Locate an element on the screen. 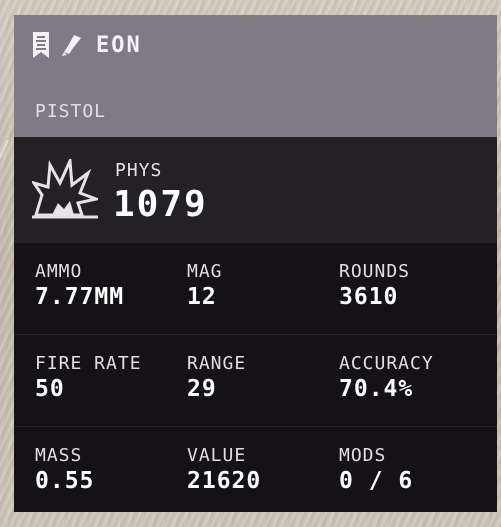 The image size is (501, 527). stat-value: 3610 is located at coordinates (369, 297).